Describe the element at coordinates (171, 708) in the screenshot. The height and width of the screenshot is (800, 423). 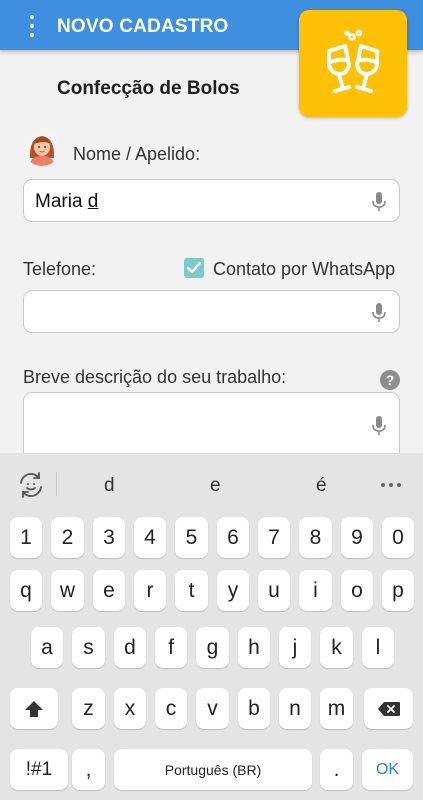
I see `key-c: c` at that location.